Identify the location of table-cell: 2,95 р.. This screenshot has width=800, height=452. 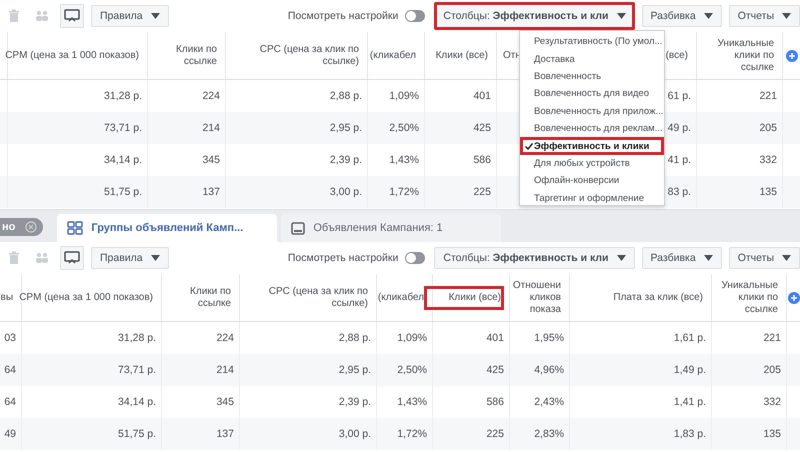
(346, 128).